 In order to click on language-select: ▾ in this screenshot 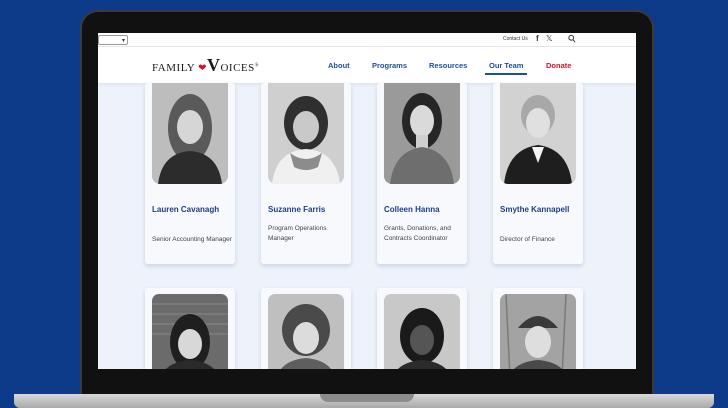, I will do `click(113, 40)`.